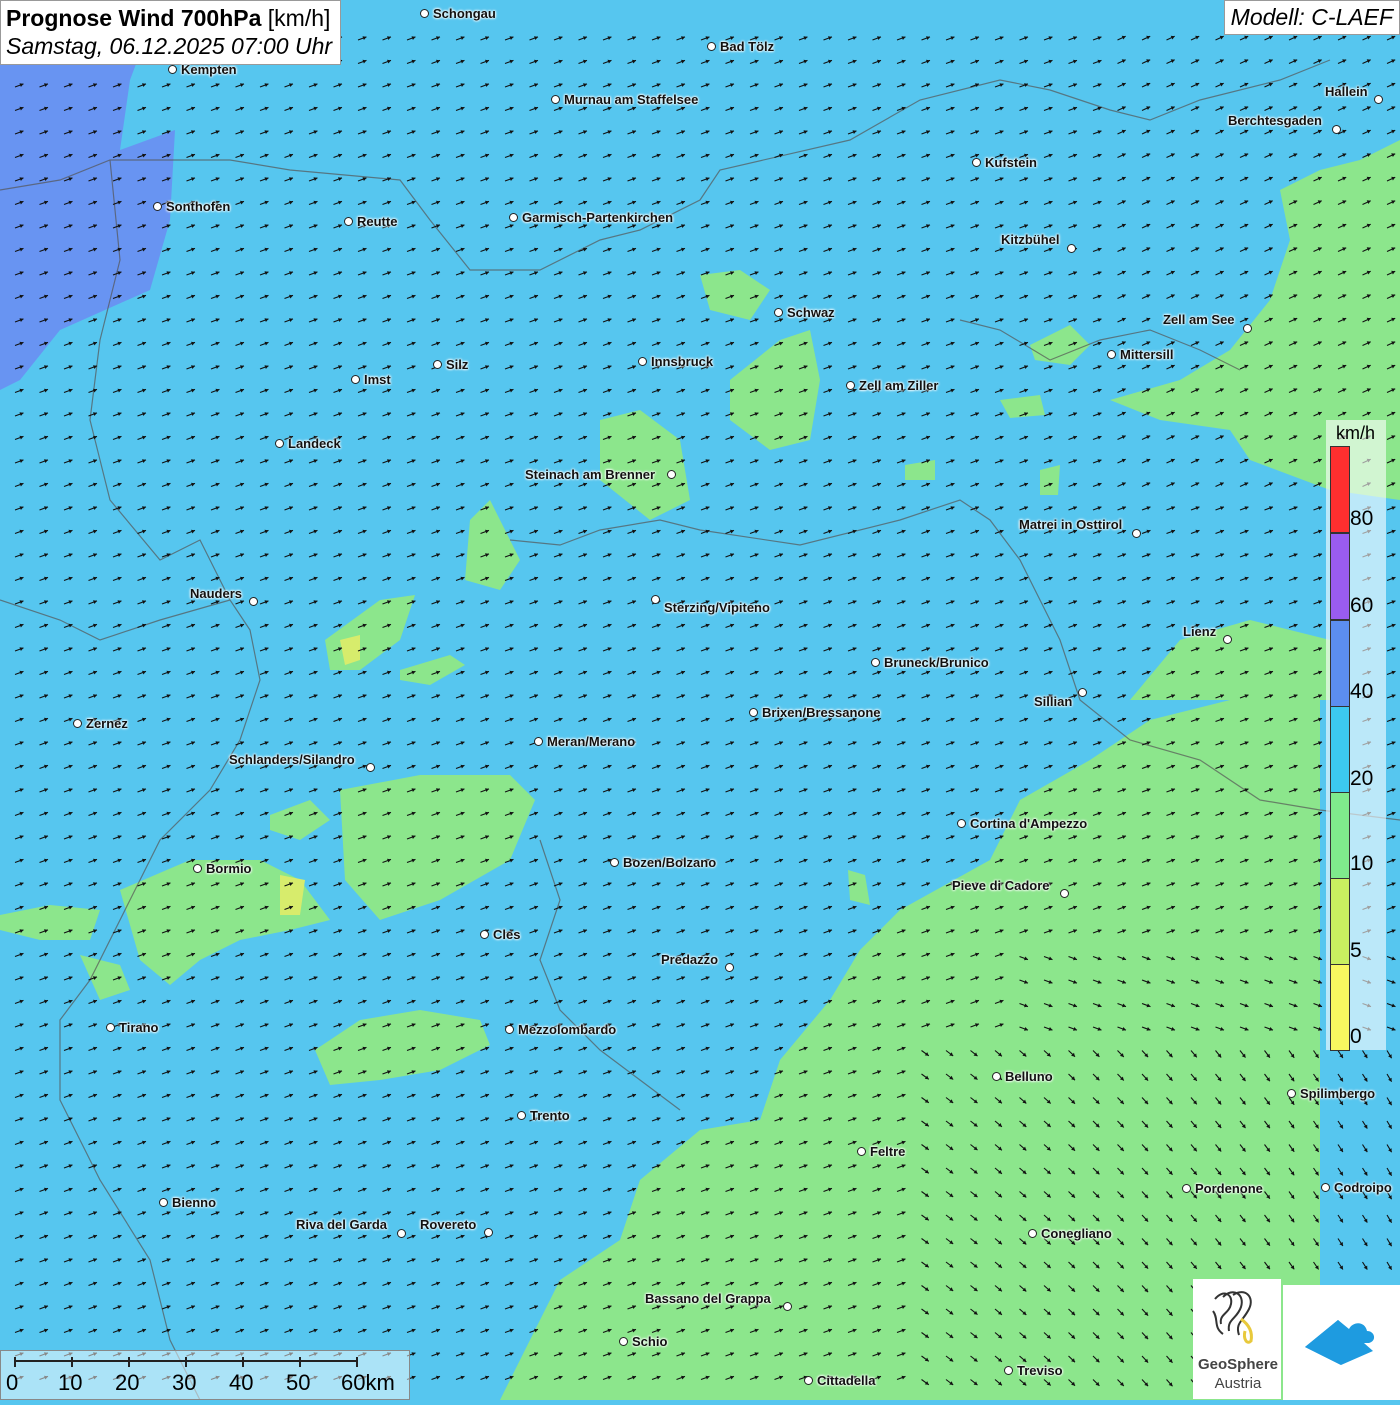 Image resolution: width=1400 pixels, height=1405 pixels. I want to click on city-label: Kufstein, so click(1011, 162).